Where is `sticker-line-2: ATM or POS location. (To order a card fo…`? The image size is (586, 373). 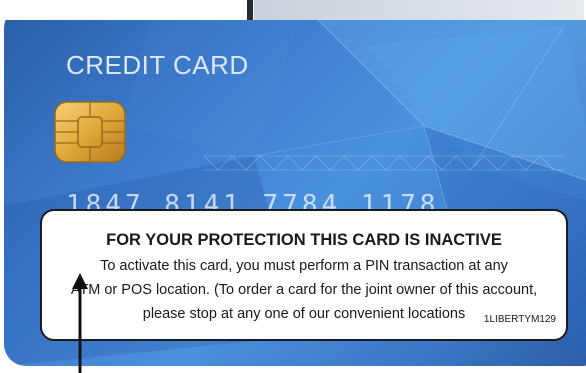 sticker-line-2: ATM or POS location. (To order a card fo… is located at coordinates (304, 290).